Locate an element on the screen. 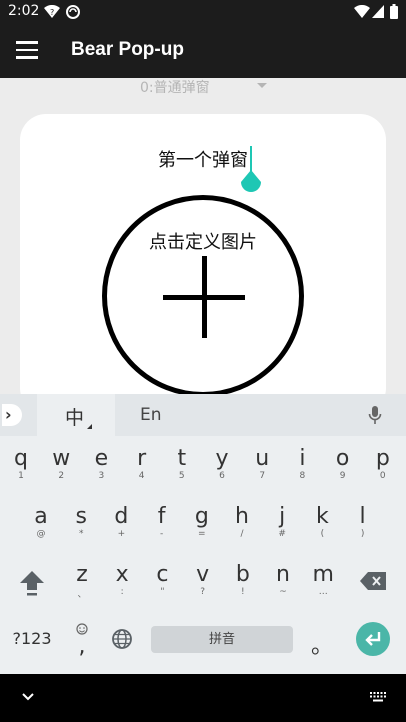 The width and height of the screenshot is (406, 722). key-label: j is located at coordinates (282, 516).